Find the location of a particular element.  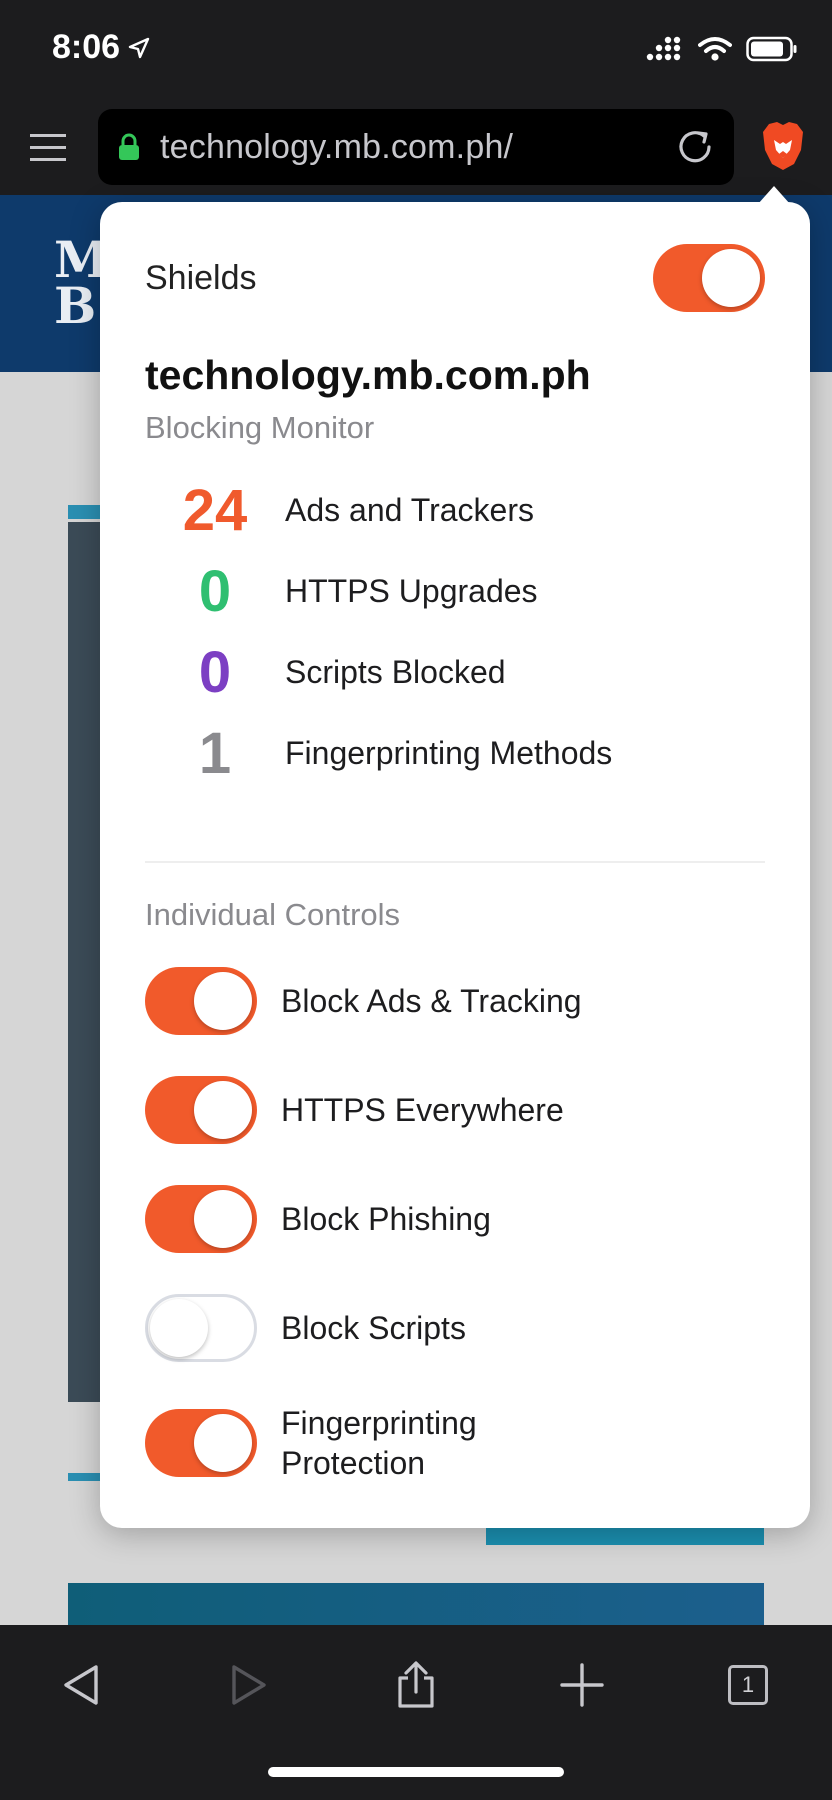

forward-arrow-icon is located at coordinates (249, 1685).